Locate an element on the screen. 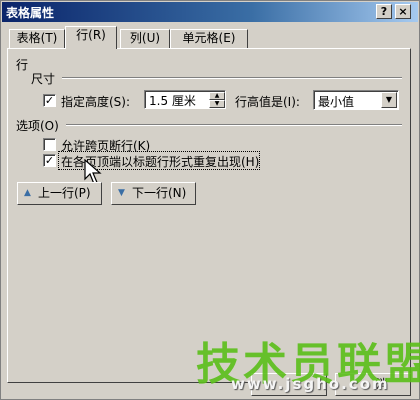  row-height-value: 最小值 is located at coordinates (336, 102).